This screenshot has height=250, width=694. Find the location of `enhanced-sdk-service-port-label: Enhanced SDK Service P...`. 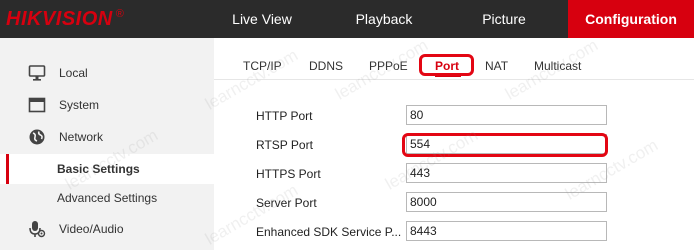

enhanced-sdk-service-port-label: Enhanced SDK Service P... is located at coordinates (329, 232).